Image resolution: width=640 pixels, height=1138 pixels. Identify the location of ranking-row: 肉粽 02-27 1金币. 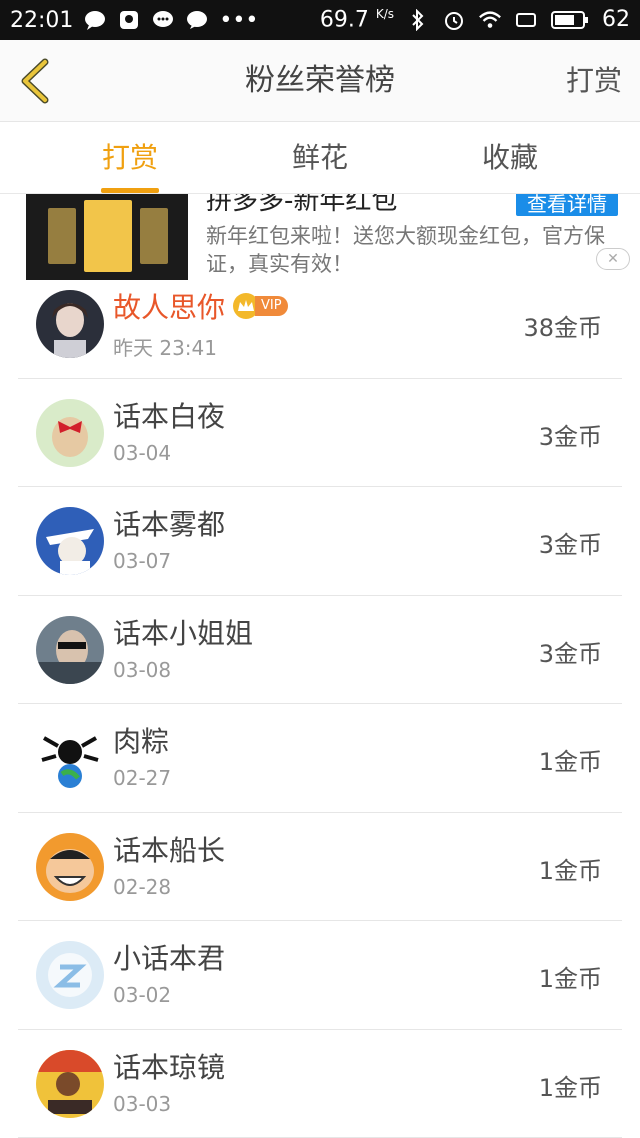
(320, 758).